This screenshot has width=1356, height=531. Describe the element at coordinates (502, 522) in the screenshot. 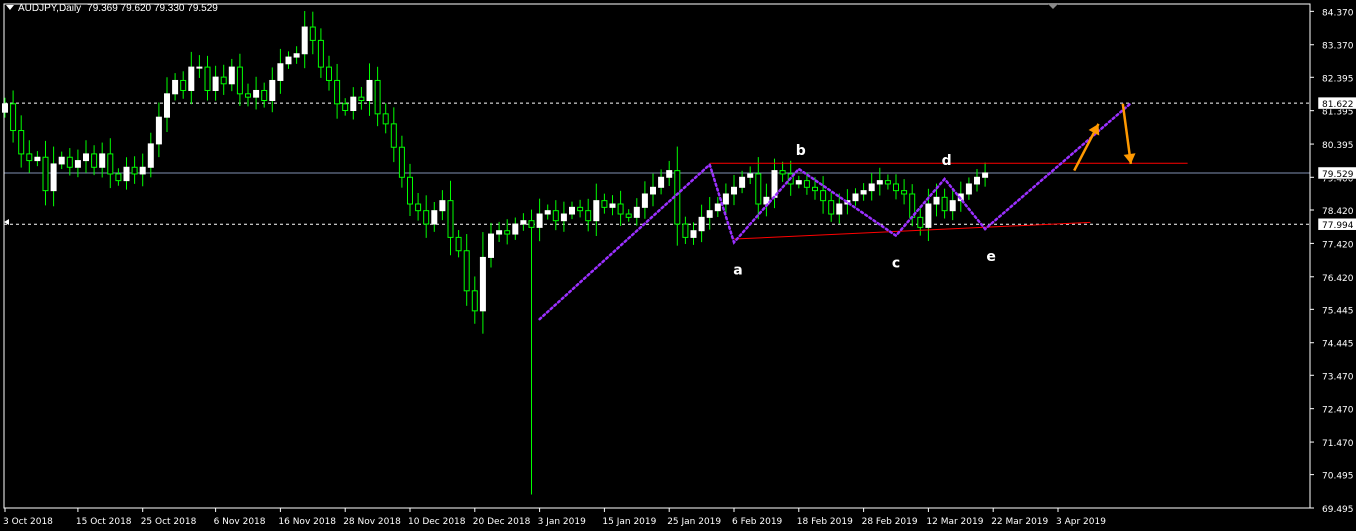

I see `x-tick-label: 20 Dec 2018` at that location.